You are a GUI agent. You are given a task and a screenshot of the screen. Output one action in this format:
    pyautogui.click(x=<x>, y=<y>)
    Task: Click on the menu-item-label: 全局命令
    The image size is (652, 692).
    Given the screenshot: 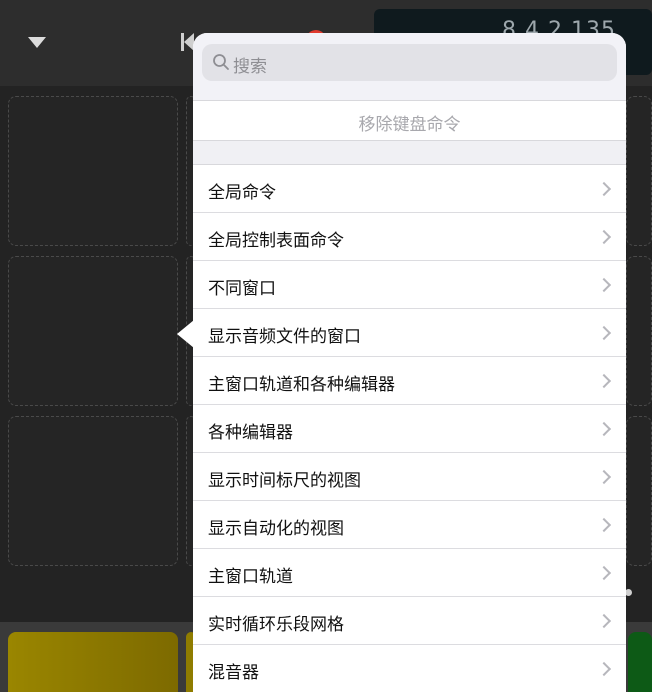 What is the action you would take?
    pyautogui.click(x=242, y=193)
    